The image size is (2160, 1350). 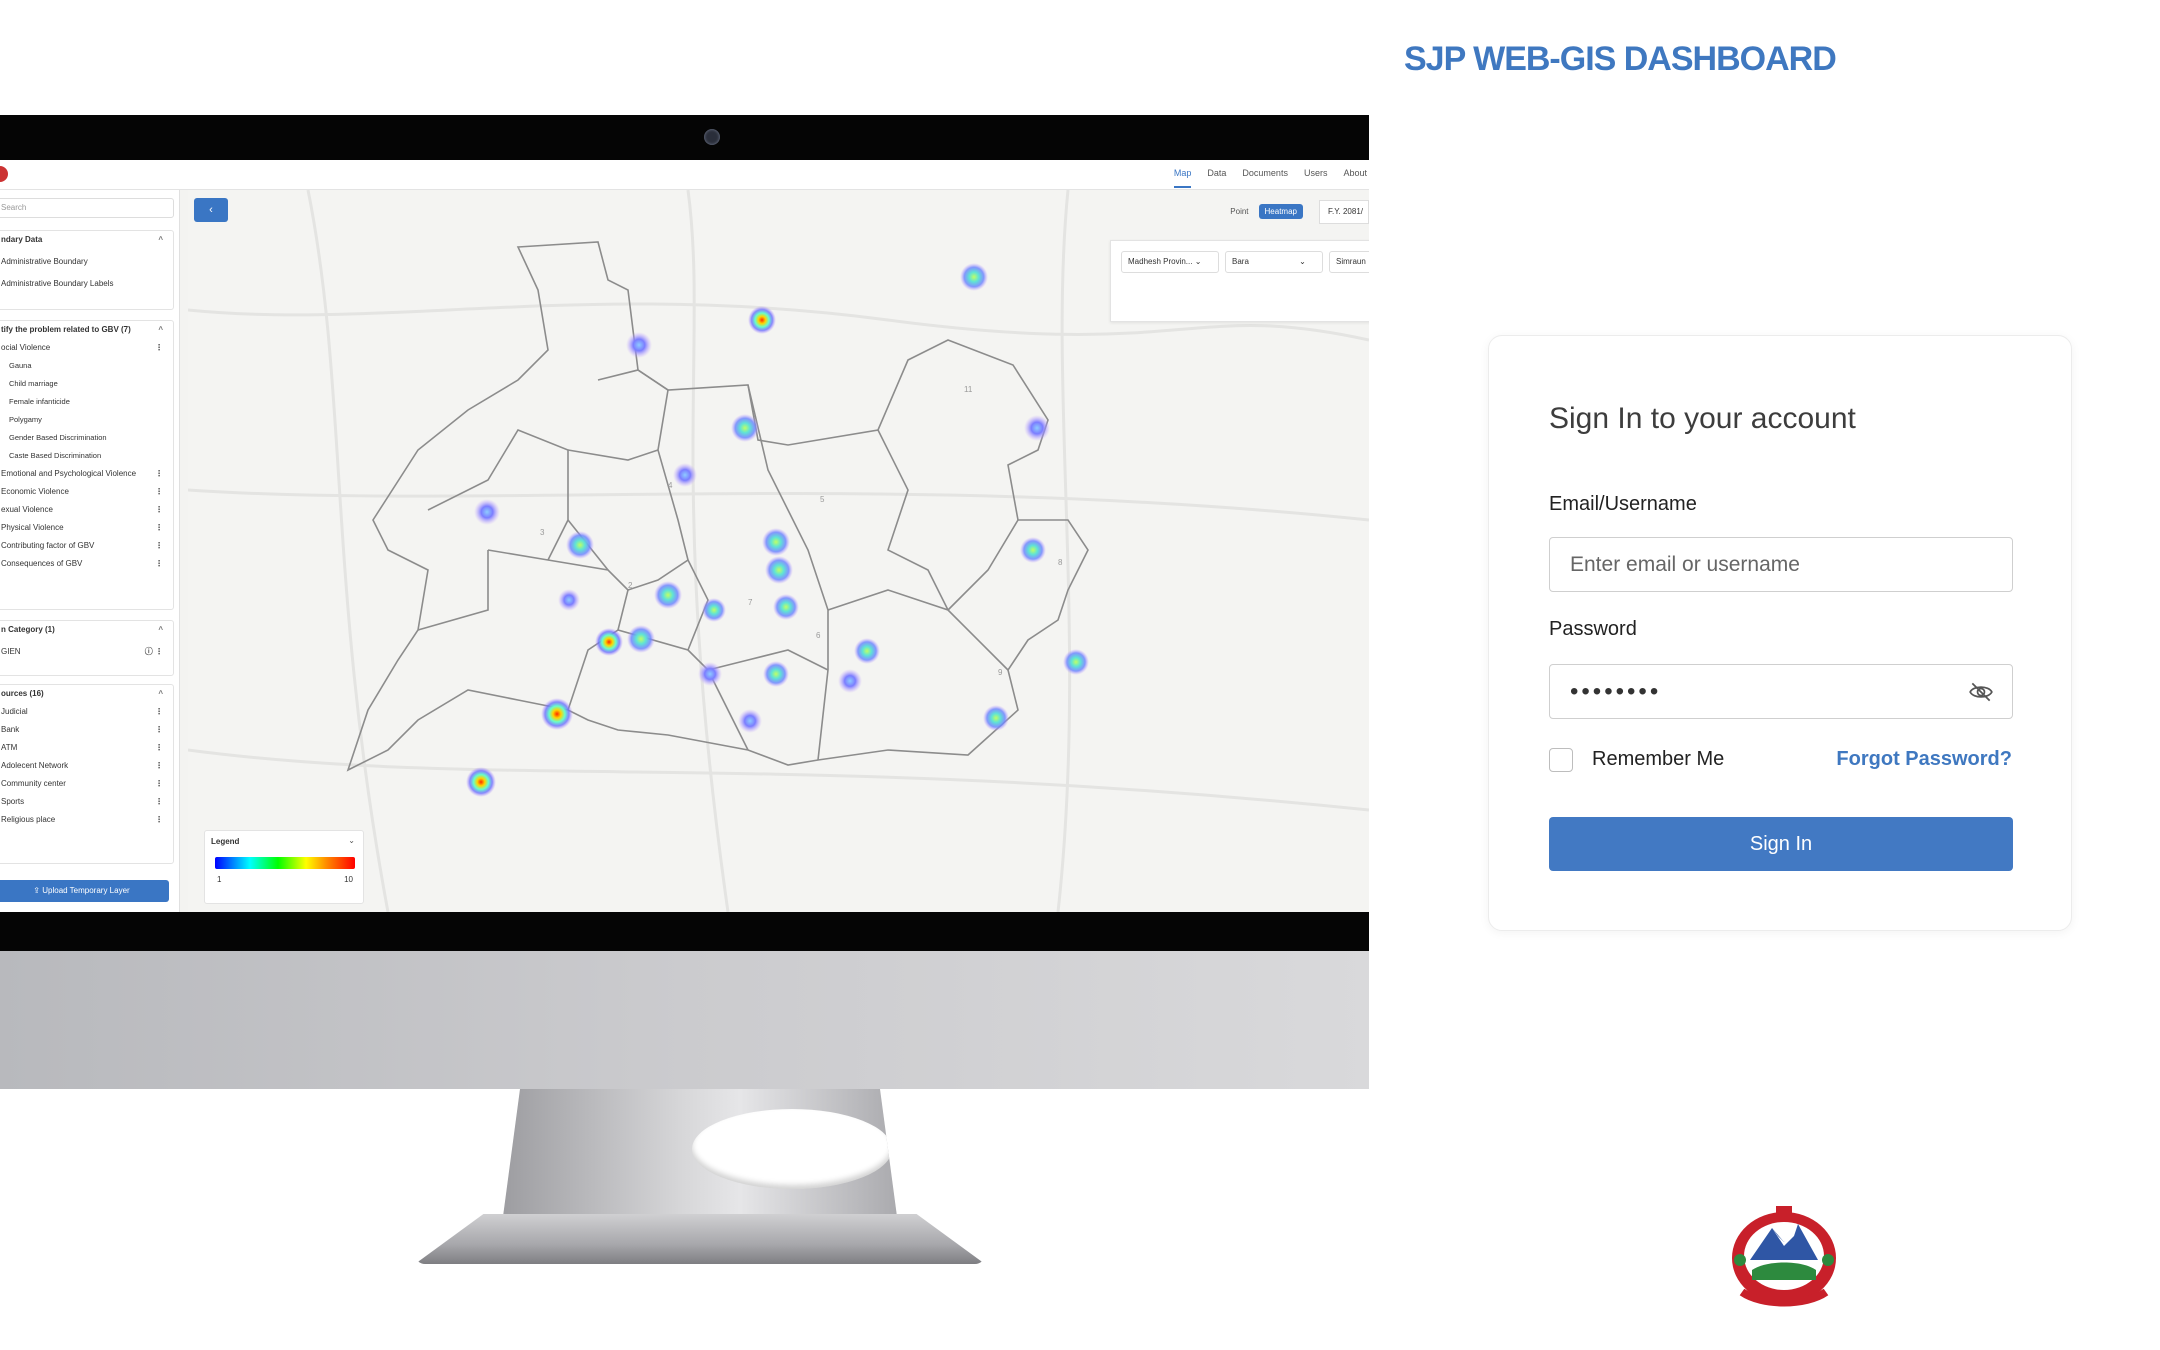 I want to click on preview-gbv-item-label: Consequences of GBV, so click(x=42, y=563).